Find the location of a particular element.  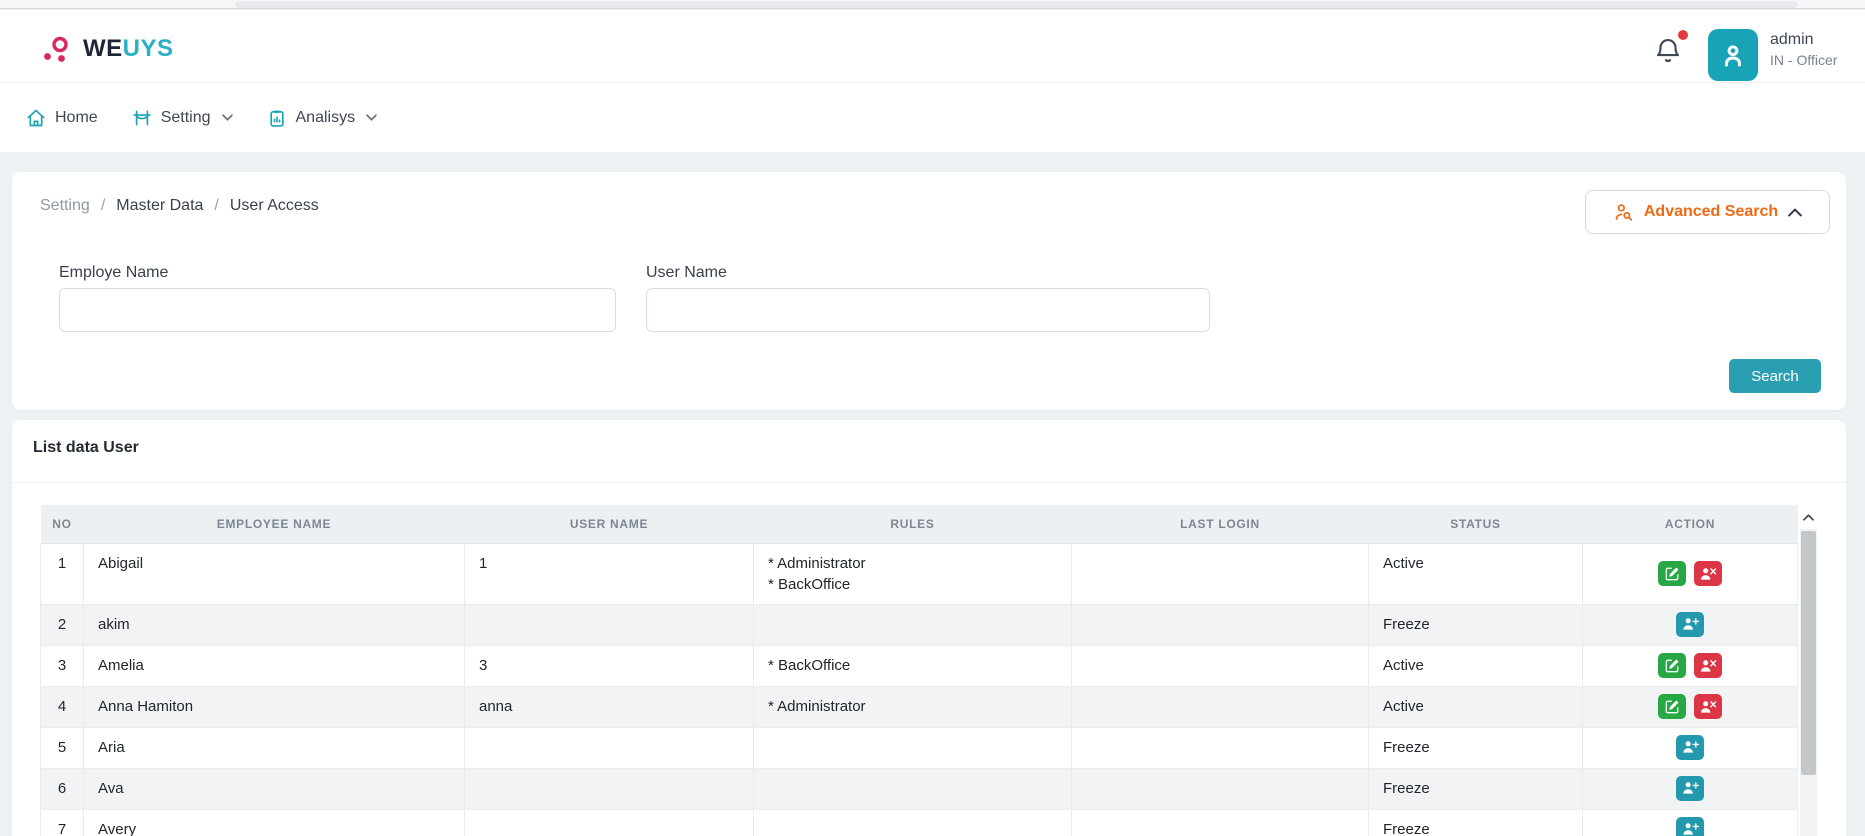

nav-label-setting: Setting is located at coordinates (185, 117).